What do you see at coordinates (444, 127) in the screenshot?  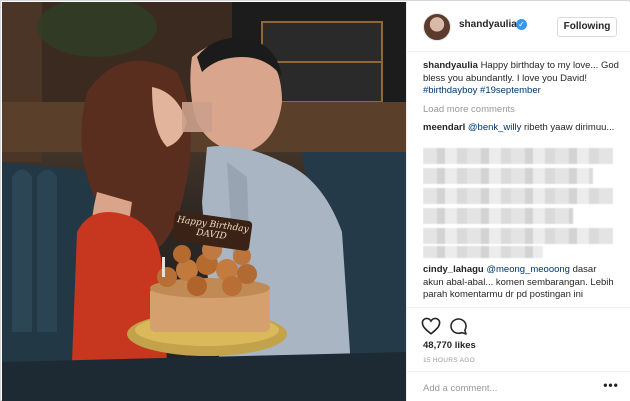 I see `comment-username: meendarl` at bounding box center [444, 127].